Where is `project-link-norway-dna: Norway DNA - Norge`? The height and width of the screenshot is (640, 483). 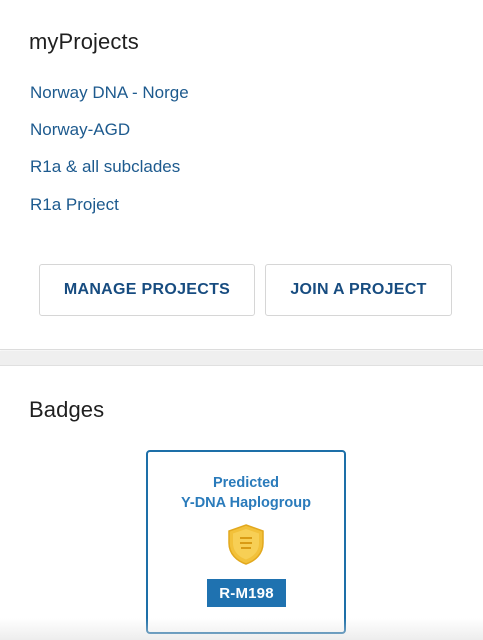
project-link-norway-dna: Norway DNA - Norge is located at coordinates (109, 93).